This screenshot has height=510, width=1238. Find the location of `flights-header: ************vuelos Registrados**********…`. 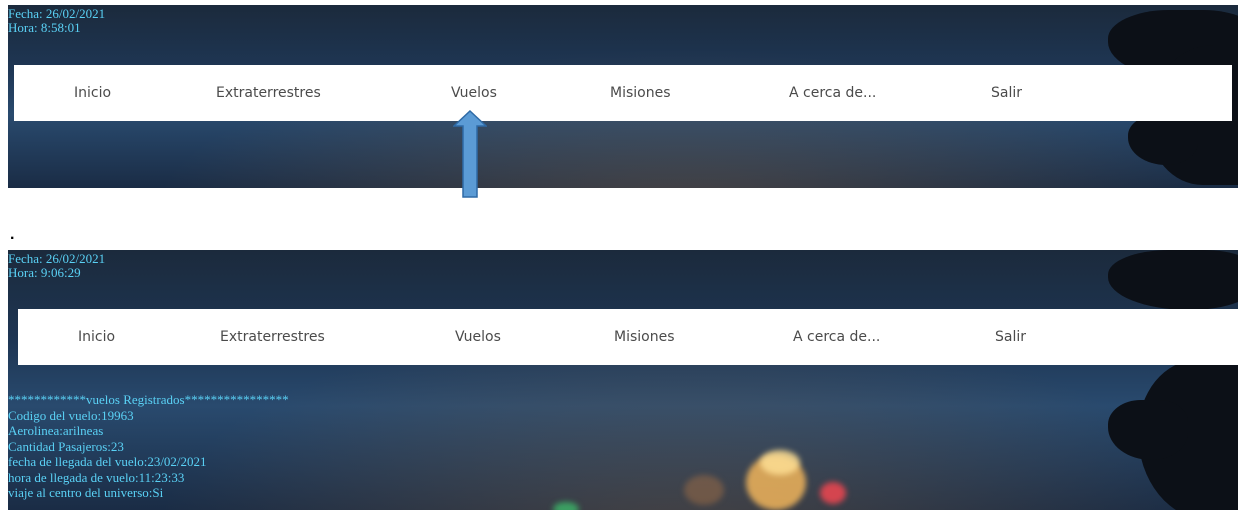

flights-header: ************vuelos Registrados**********… is located at coordinates (148, 399).